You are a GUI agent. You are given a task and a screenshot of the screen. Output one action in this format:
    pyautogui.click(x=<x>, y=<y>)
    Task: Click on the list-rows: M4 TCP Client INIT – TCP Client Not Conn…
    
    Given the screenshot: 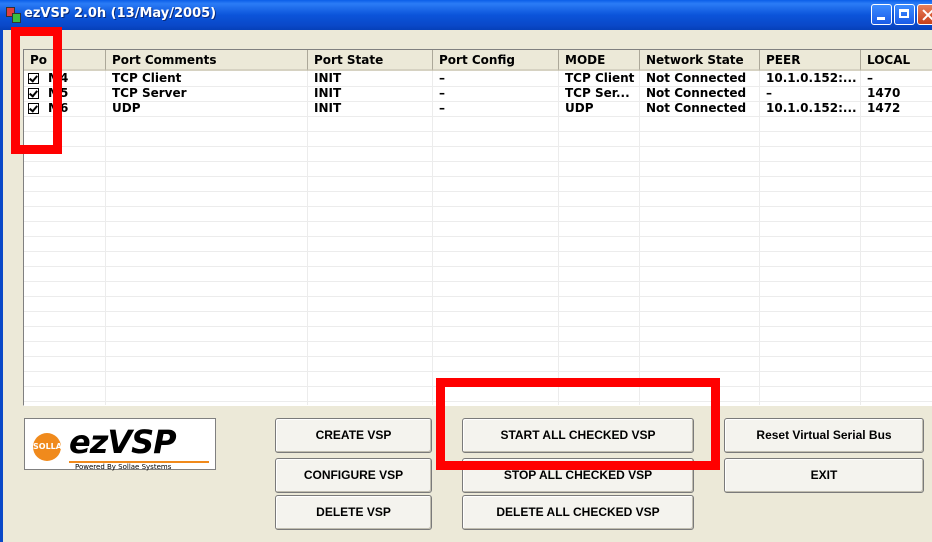 What is the action you would take?
    pyautogui.click(x=478, y=93)
    